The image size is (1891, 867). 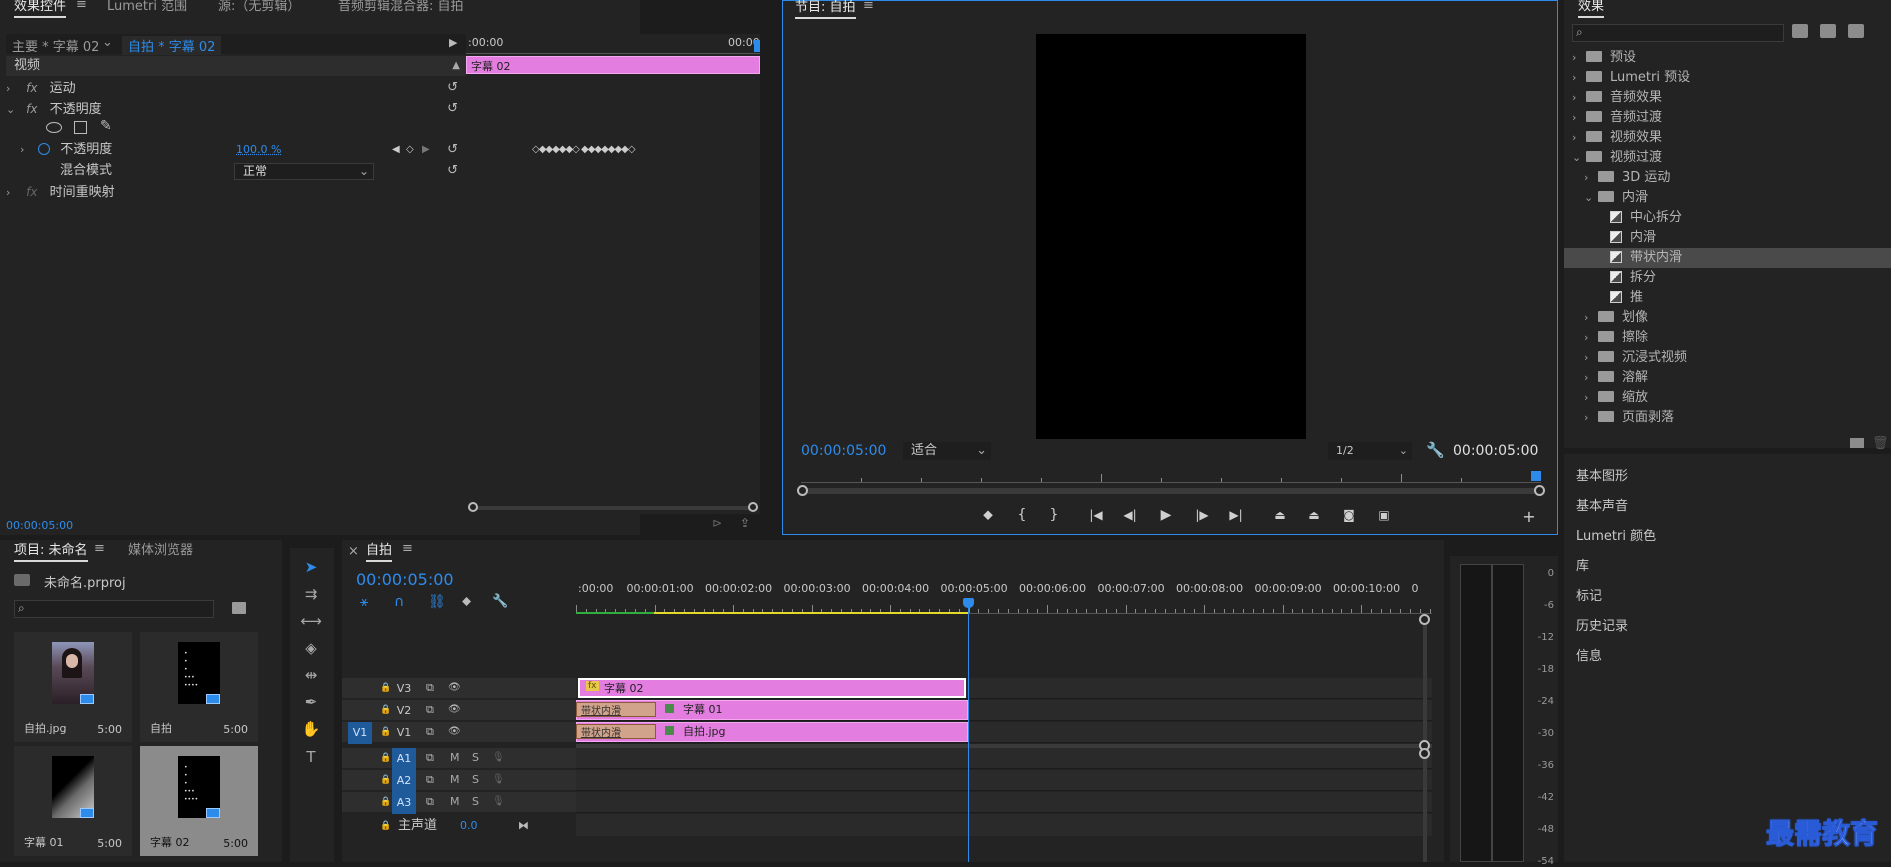 I want to click on mini-clip: 字幕 02, so click(x=613, y=65).